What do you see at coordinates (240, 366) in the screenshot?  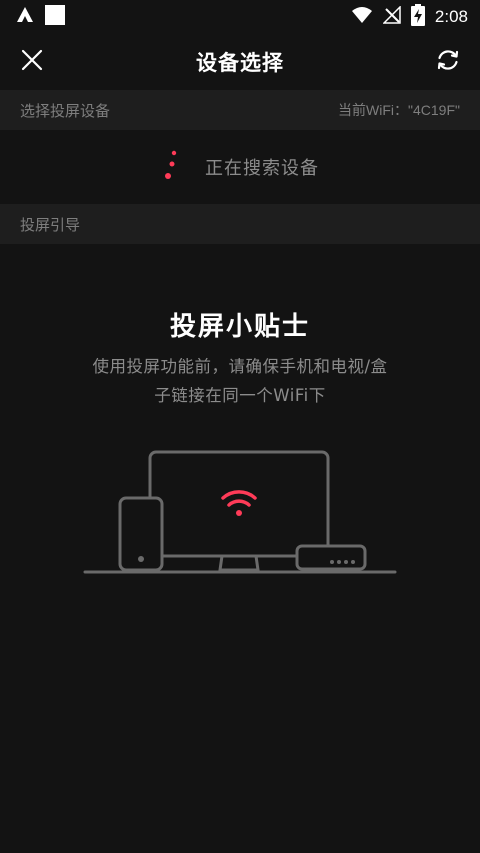 I see `tips-desc-line-1: 使用投屏功能前，请确保手机和电视/盒` at bounding box center [240, 366].